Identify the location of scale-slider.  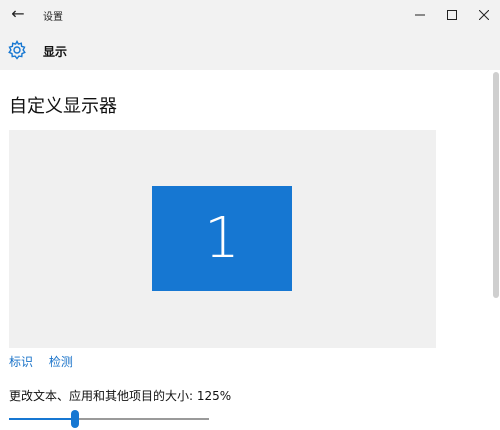
(109, 420).